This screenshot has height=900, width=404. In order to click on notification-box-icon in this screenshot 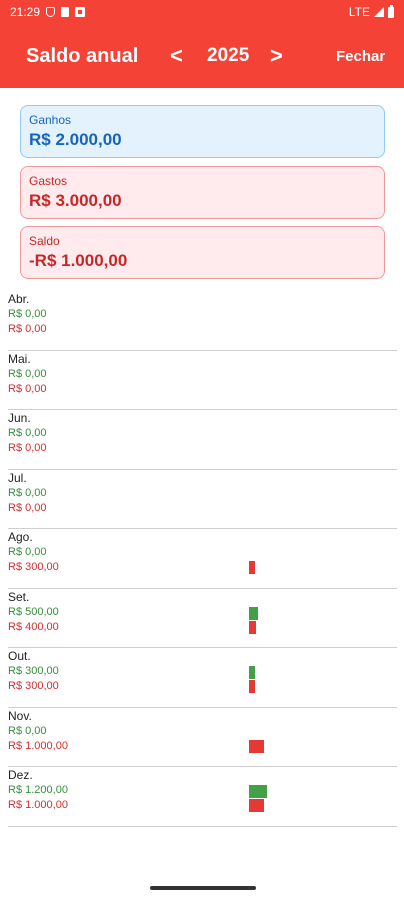, I will do `click(80, 12)`.